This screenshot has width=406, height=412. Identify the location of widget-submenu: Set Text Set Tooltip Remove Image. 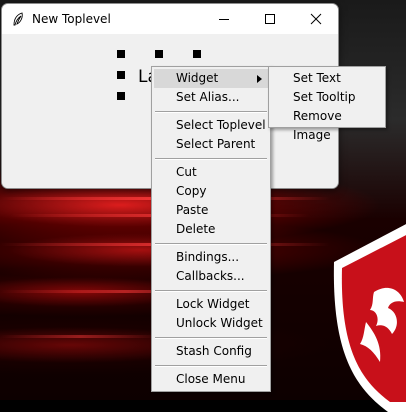
(327, 104).